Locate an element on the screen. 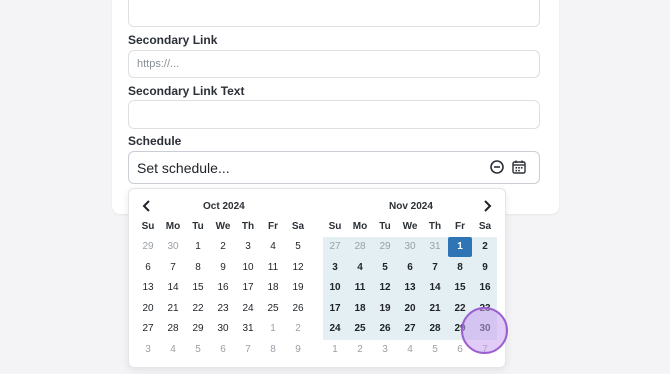 Image resolution: width=670 pixels, height=374 pixels. schedule-label: Schedule is located at coordinates (155, 141).